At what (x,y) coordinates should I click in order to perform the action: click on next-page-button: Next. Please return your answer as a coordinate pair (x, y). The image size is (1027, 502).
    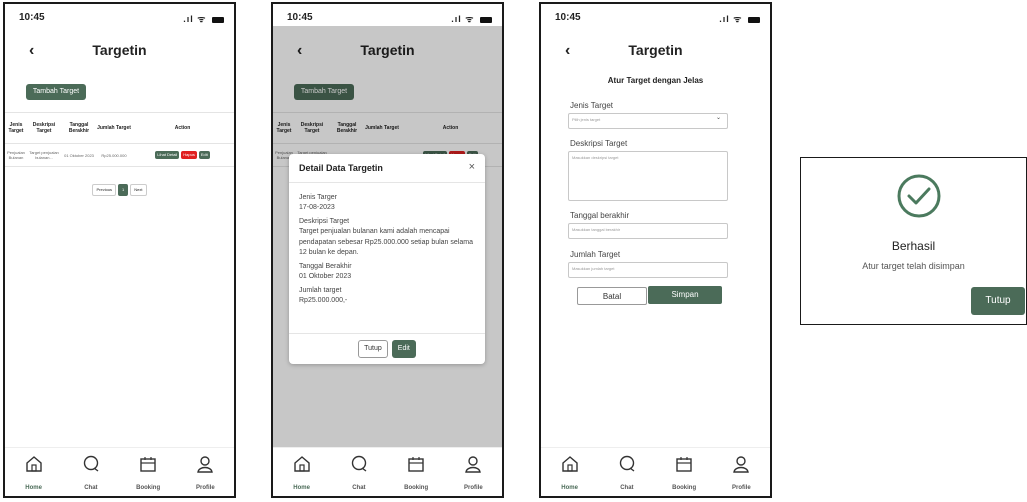
    Looking at the image, I should click on (138, 190).